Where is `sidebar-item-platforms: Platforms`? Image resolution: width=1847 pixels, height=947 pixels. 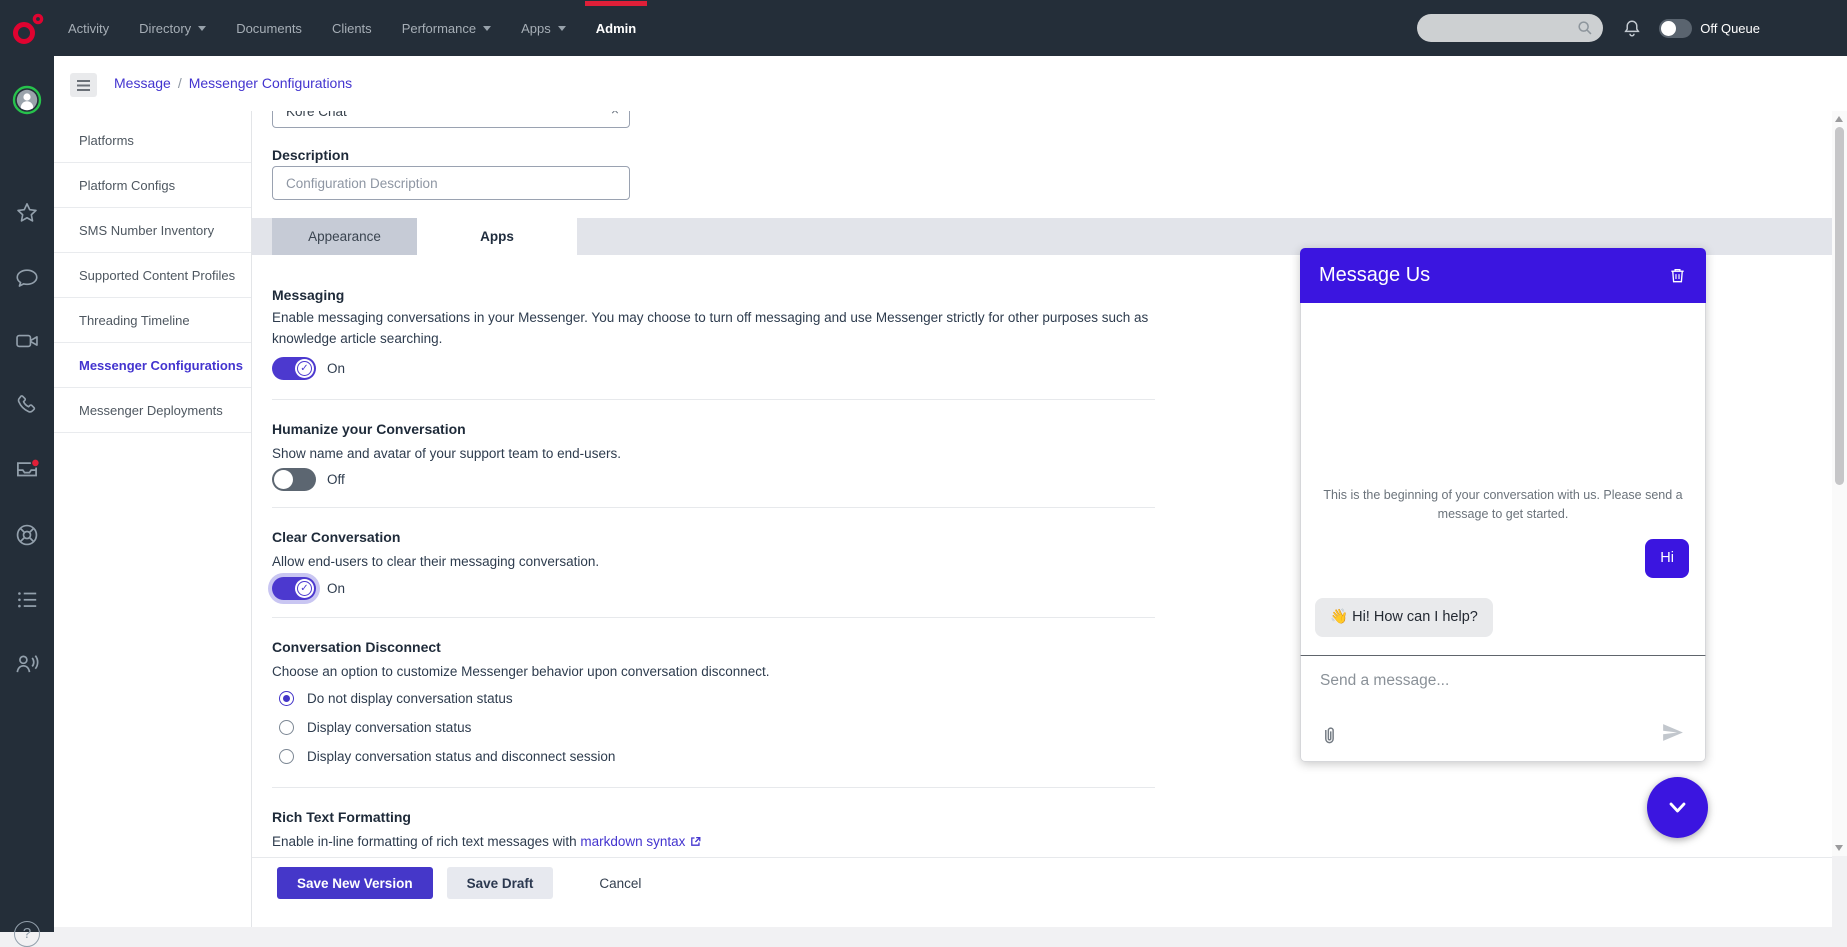
sidebar-item-platforms: Platforms is located at coordinates (152, 140).